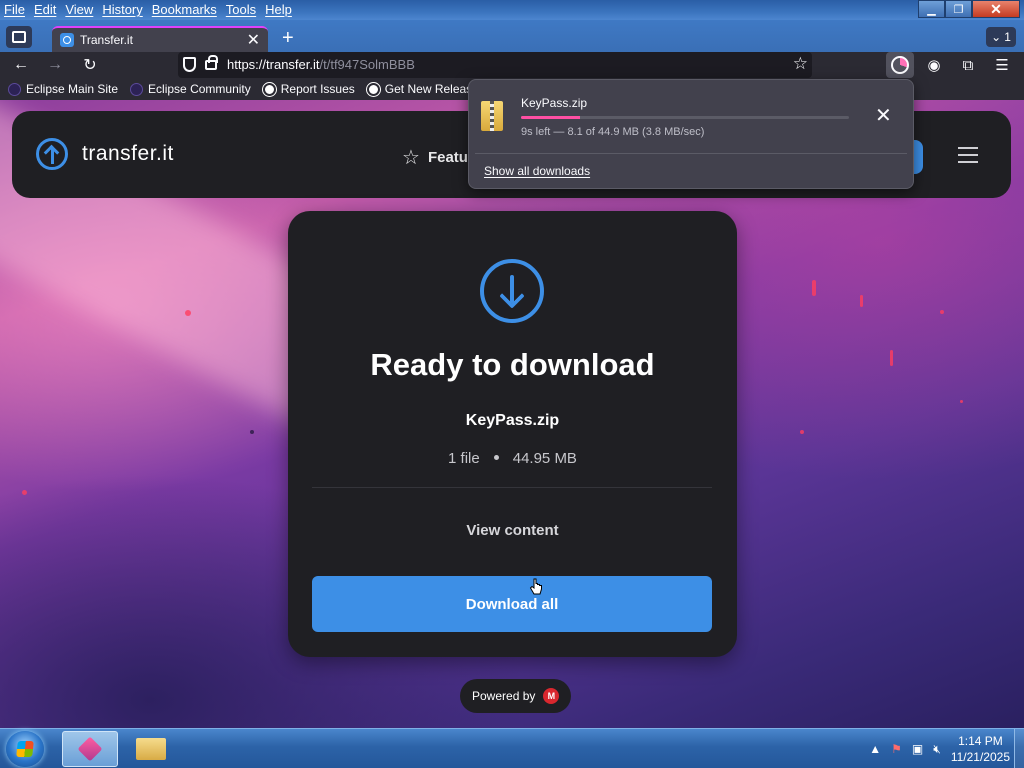 This screenshot has height=768, width=1024. What do you see at coordinates (512, 364) in the screenshot?
I see `page-title: Ready to download` at bounding box center [512, 364].